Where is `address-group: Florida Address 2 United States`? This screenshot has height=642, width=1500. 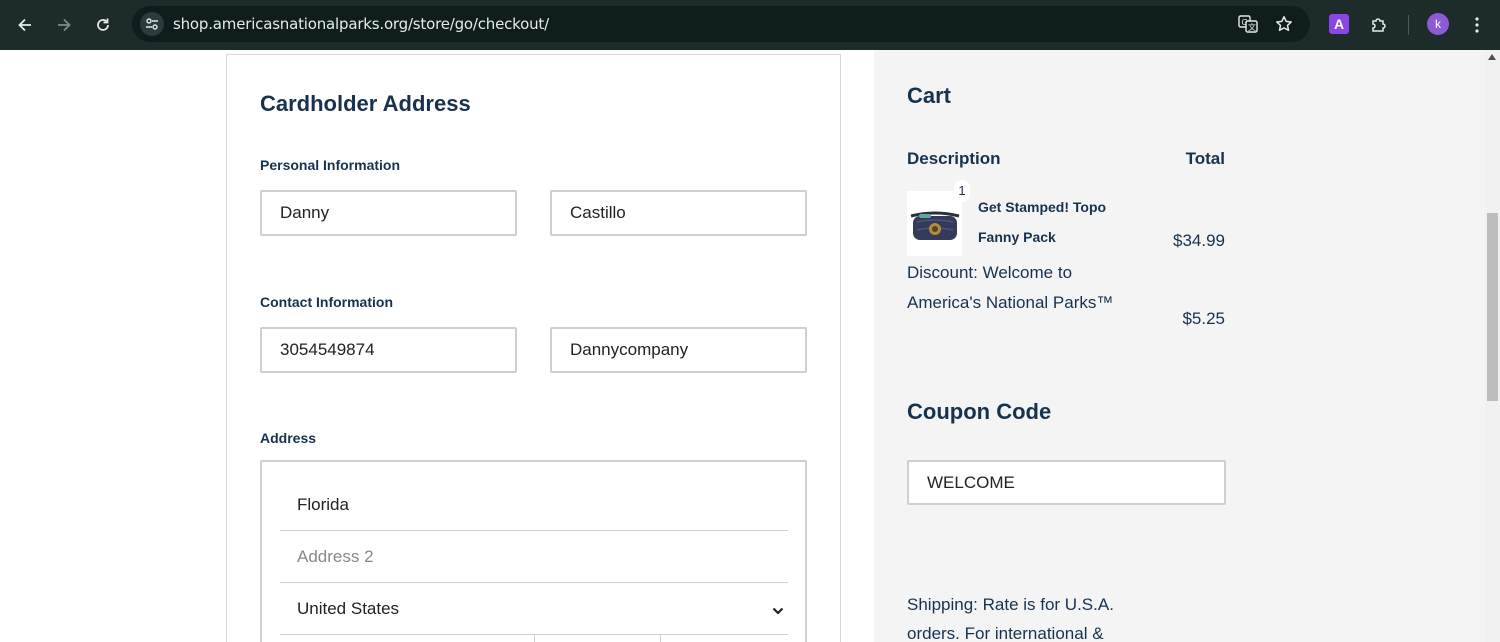
address-group: Florida Address 2 United States is located at coordinates (533, 551).